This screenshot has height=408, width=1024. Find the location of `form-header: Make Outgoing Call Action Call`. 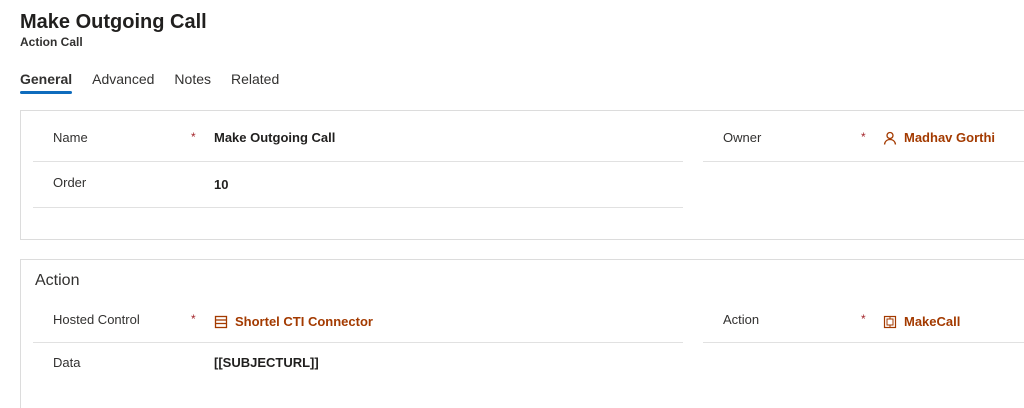

form-header: Make Outgoing Call Action Call is located at coordinates (113, 29).